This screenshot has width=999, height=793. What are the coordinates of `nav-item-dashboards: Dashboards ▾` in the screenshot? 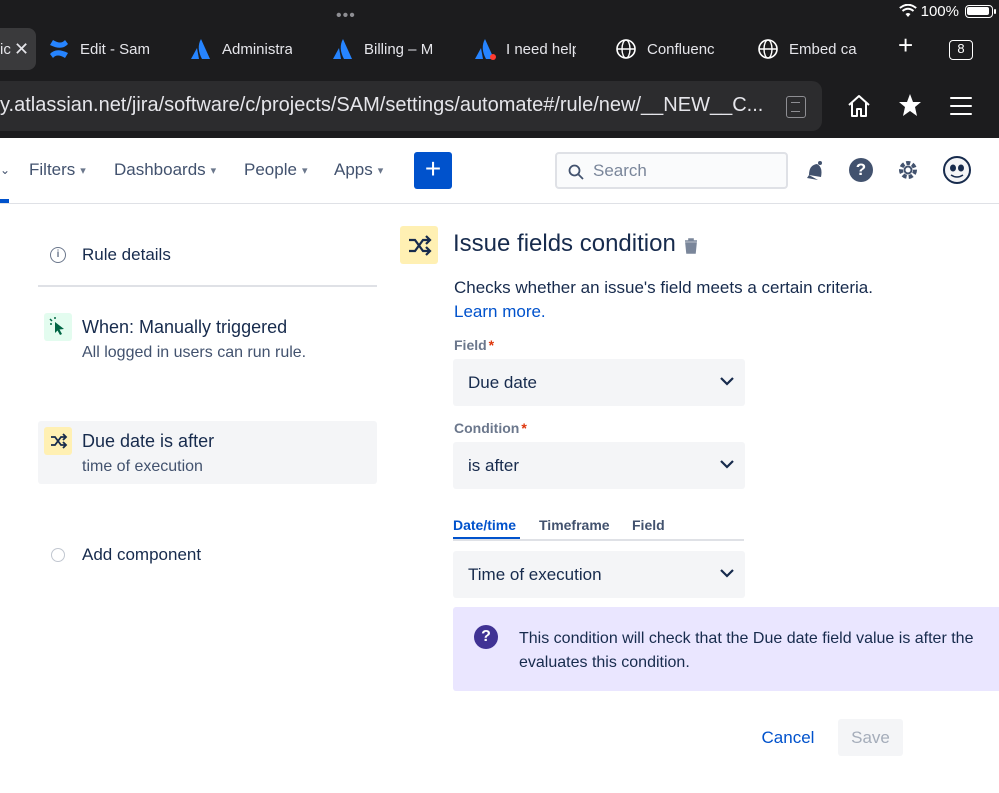 It's located at (165, 170).